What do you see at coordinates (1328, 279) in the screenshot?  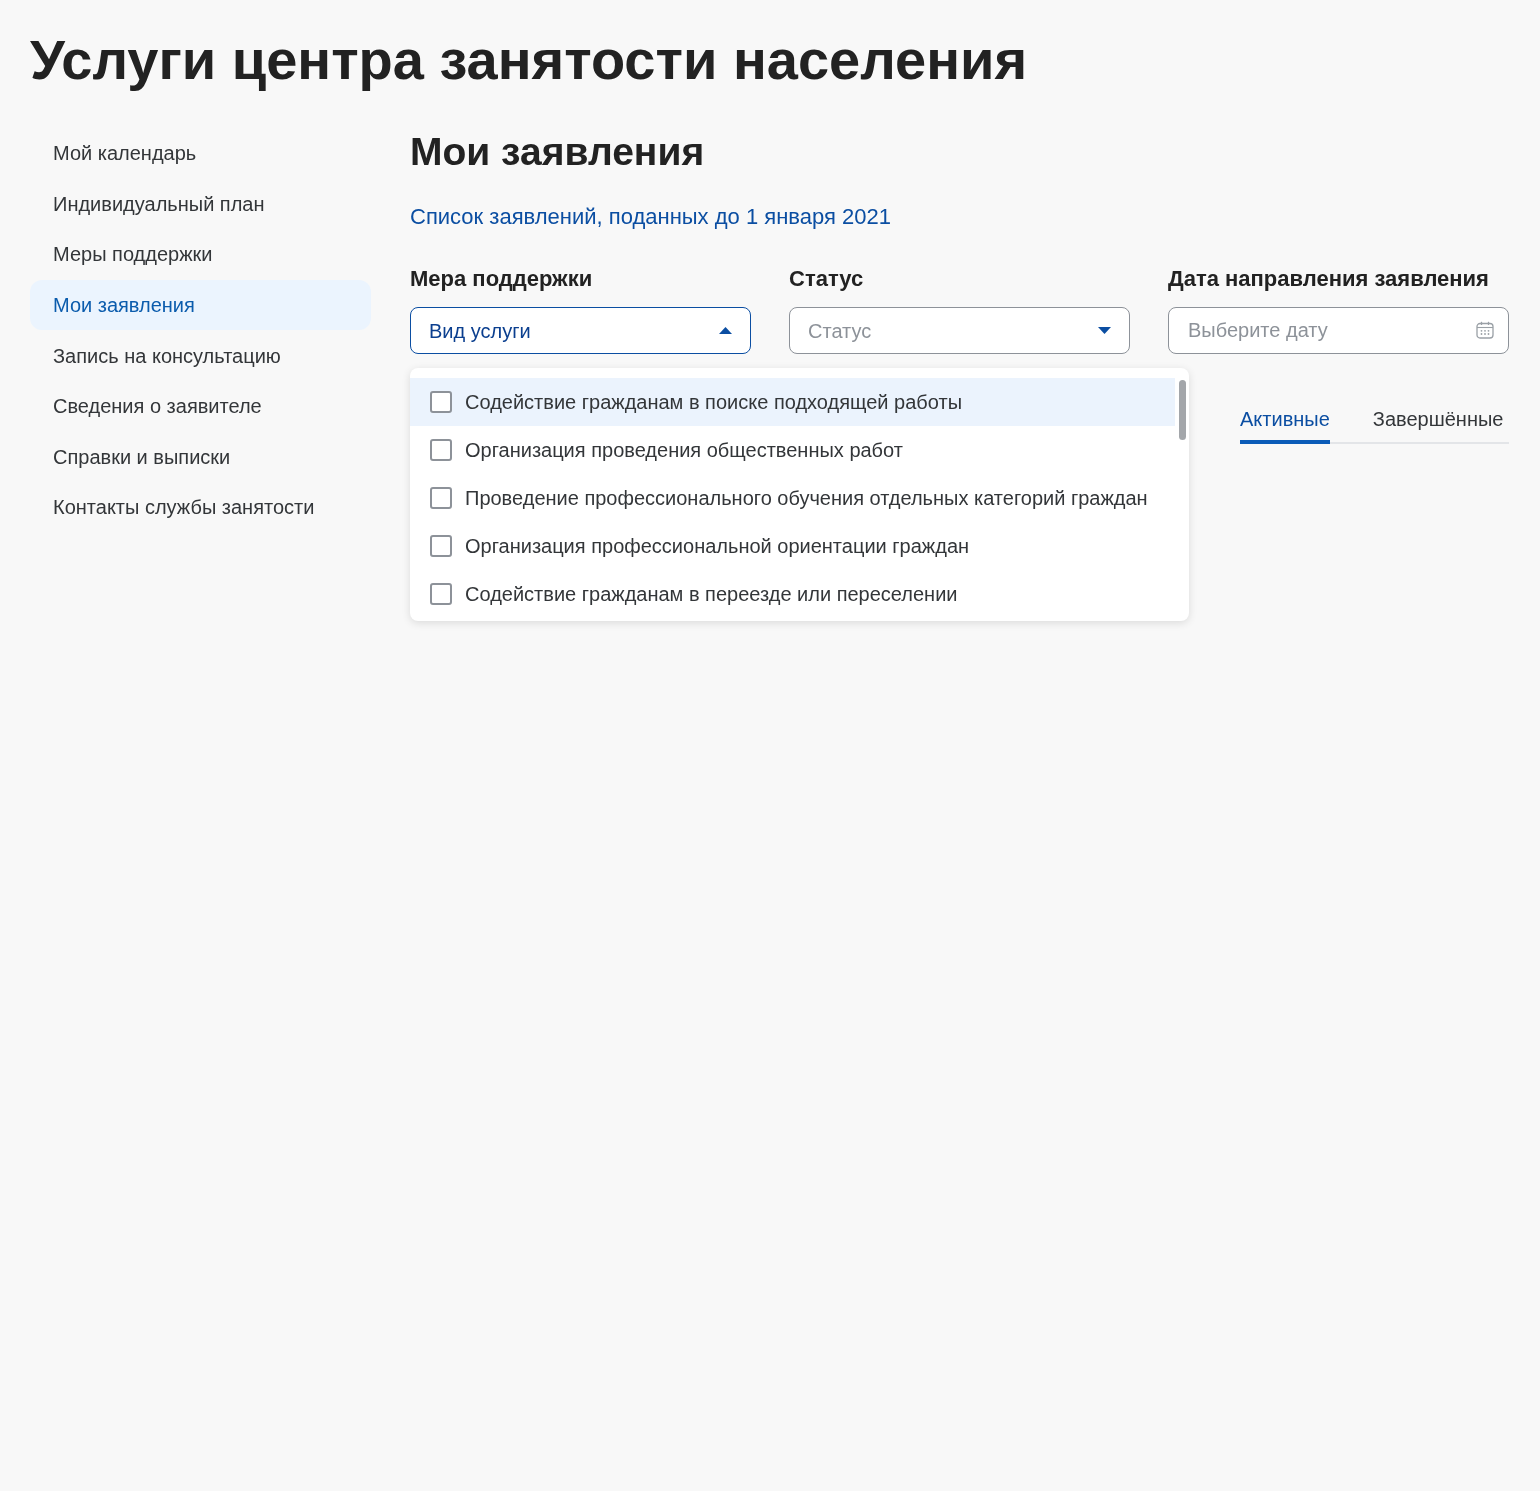 I see `filter-label: Дата направления заявления` at bounding box center [1328, 279].